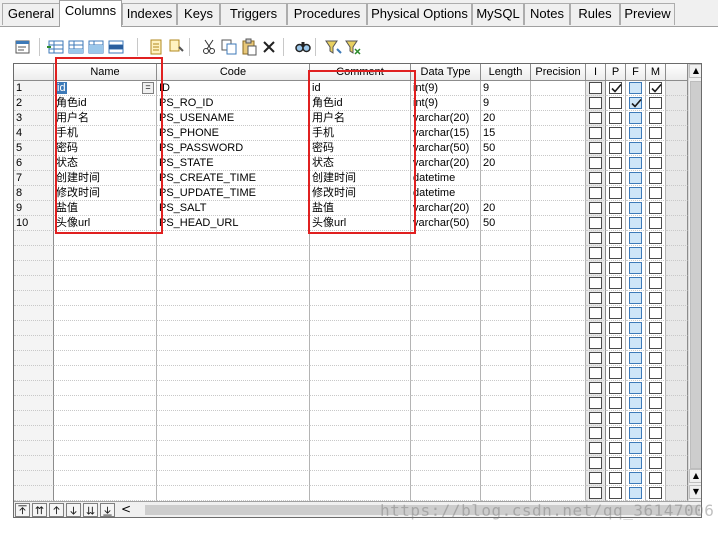  Describe the element at coordinates (22, 510) in the screenshot. I see `move-top-icon` at that location.